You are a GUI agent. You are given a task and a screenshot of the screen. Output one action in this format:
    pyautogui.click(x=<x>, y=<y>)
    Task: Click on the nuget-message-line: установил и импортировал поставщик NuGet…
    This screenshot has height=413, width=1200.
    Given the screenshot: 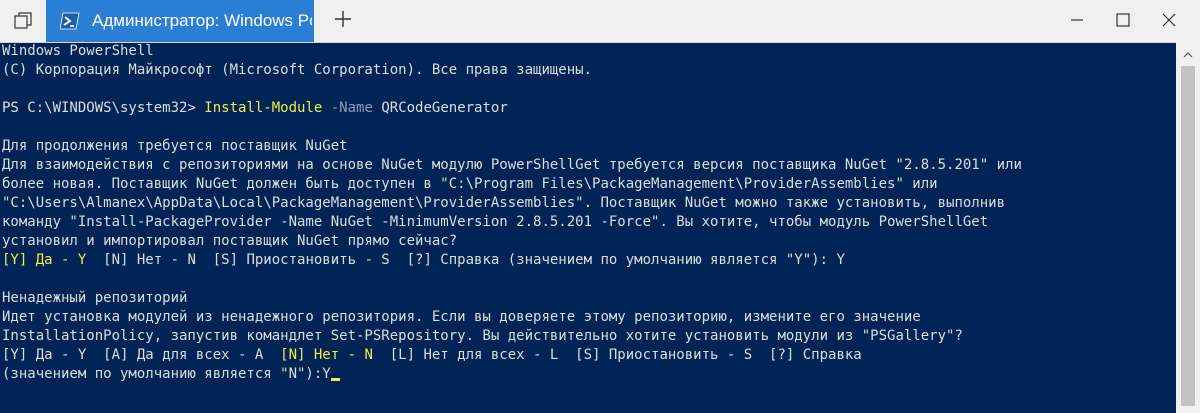 What is the action you would take?
    pyautogui.click(x=230, y=241)
    